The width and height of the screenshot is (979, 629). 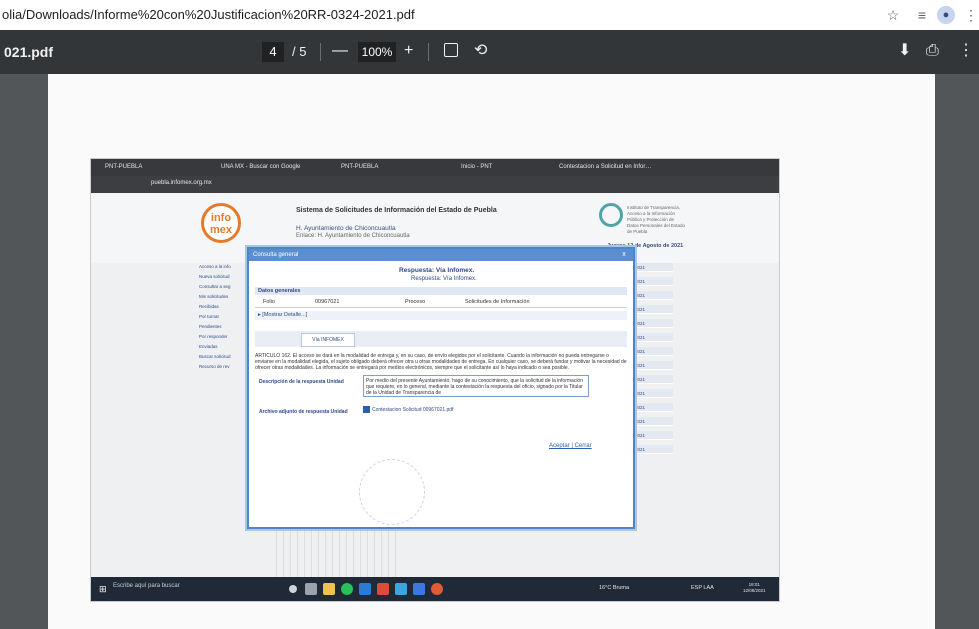 I want to click on seal-watermark, so click(x=392, y=492).